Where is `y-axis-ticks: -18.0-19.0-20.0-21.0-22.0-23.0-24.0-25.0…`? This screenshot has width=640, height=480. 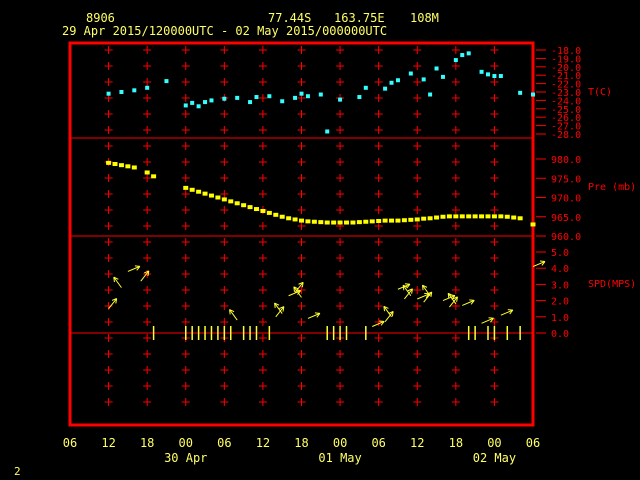
y-axis-ticks: -18.0-19.0-20.0-21.0-22.0-23.0-24.0-25.0… is located at coordinates (558, 193).